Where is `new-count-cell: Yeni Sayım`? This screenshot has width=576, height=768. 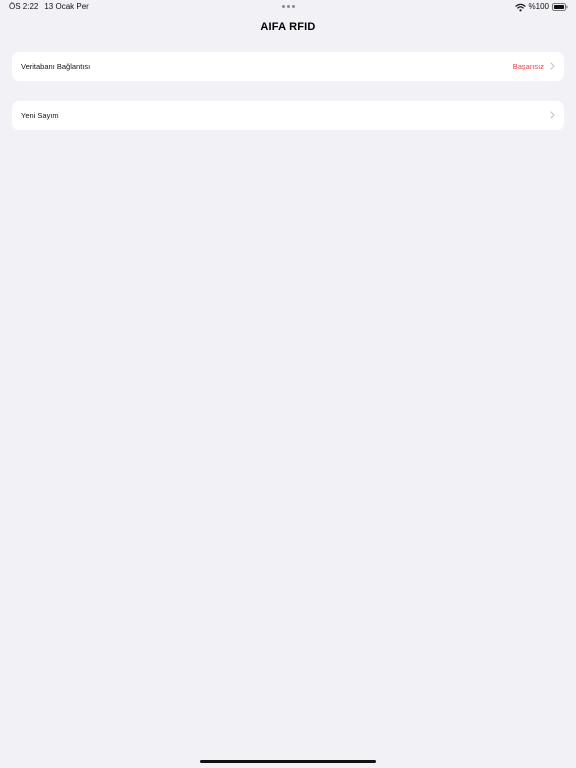 new-count-cell: Yeni Sayım is located at coordinates (288, 115).